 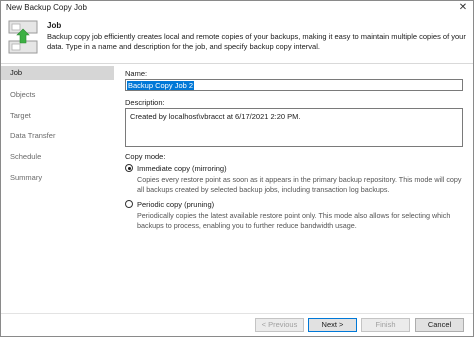 I want to click on cancel-button: Cancel, so click(x=439, y=325).